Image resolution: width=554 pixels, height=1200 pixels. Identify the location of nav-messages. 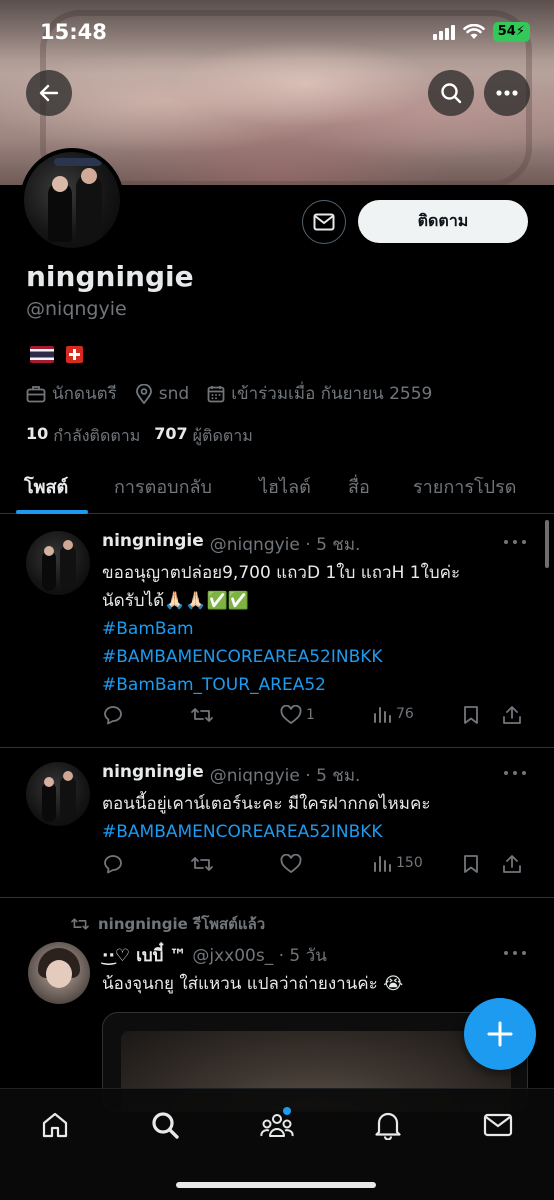
(498, 1125).